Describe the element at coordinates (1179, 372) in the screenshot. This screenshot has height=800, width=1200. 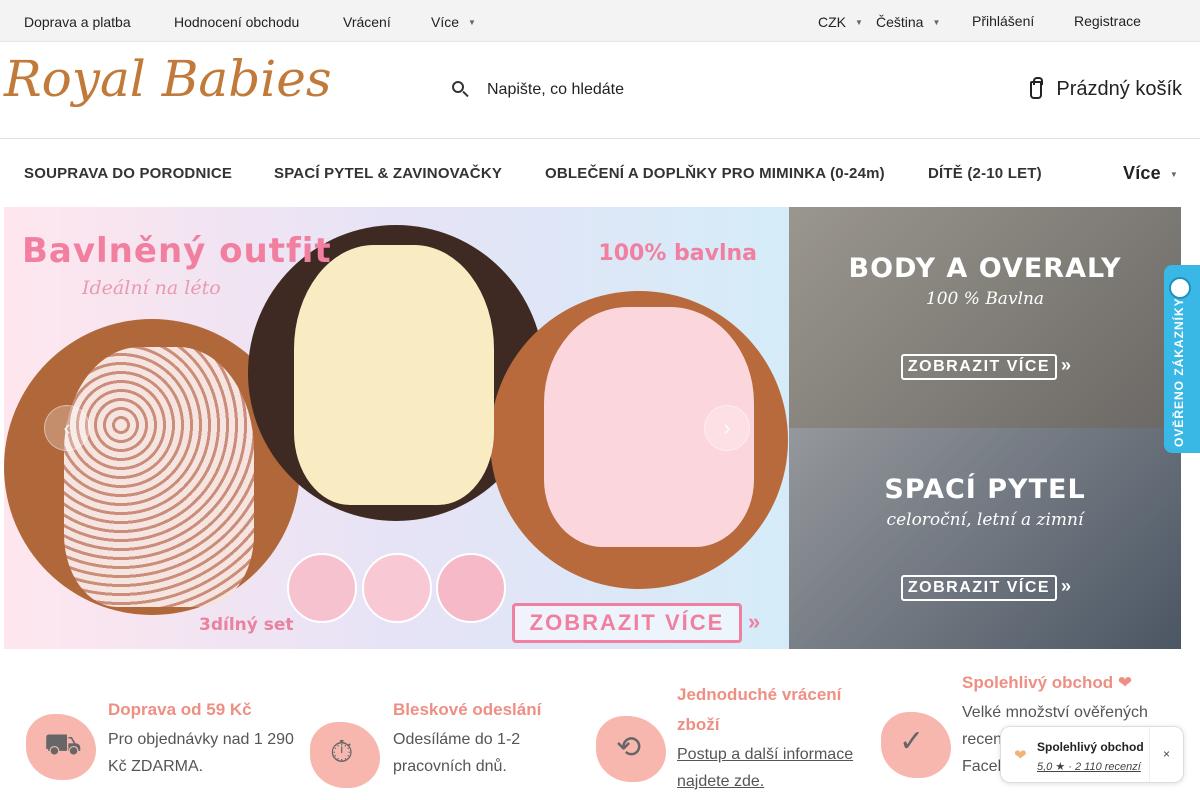
I see `verified-tab-label: OVĚŘENO ZÁKAZNÍKY` at that location.